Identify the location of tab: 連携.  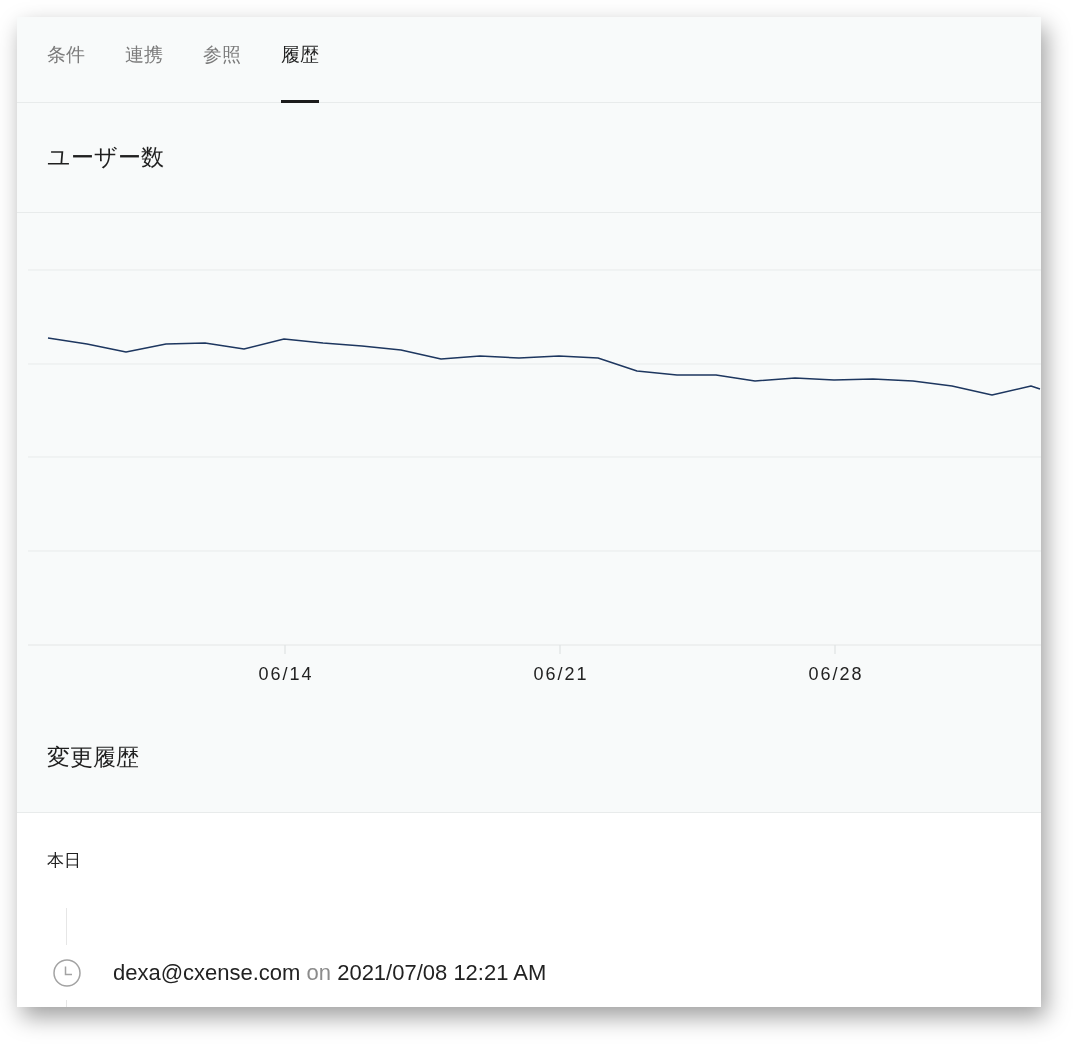
(144, 60).